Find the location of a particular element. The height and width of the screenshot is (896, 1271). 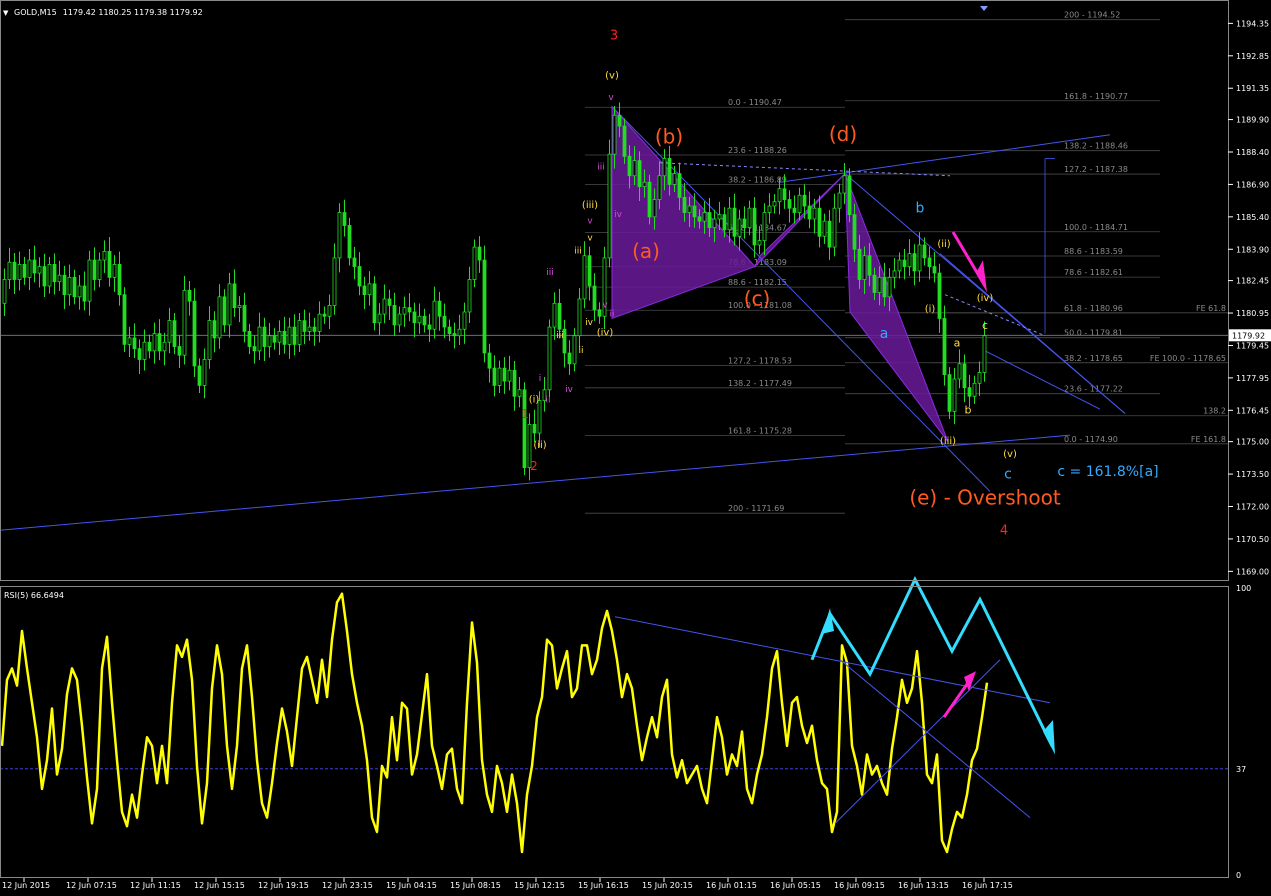

y-tick-label: 1173.50 is located at coordinates (1252, 474).